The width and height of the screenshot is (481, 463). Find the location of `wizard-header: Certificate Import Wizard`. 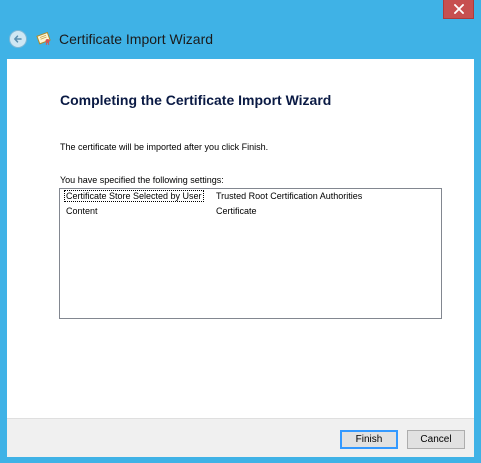

wizard-header: Certificate Import Wizard is located at coordinates (240, 40).